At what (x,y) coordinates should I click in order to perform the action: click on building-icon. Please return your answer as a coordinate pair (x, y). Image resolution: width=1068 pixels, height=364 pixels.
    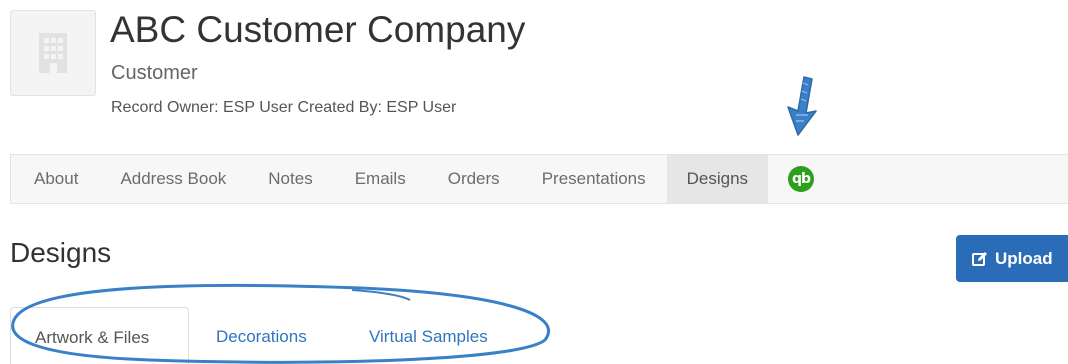
    Looking at the image, I should click on (53, 53).